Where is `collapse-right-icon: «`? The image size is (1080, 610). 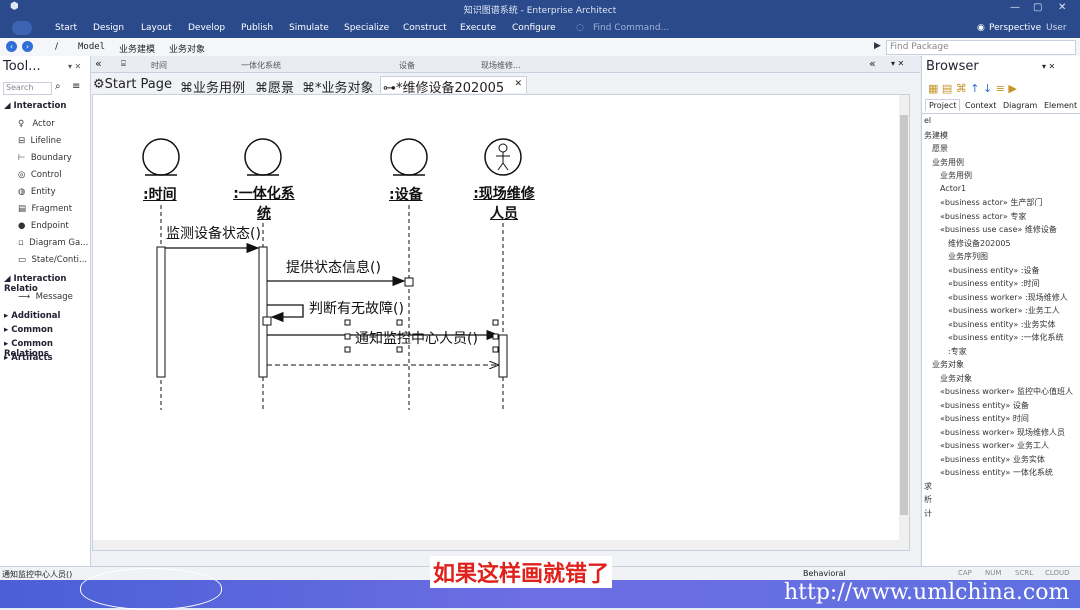 collapse-right-icon: « is located at coordinates (872, 63).